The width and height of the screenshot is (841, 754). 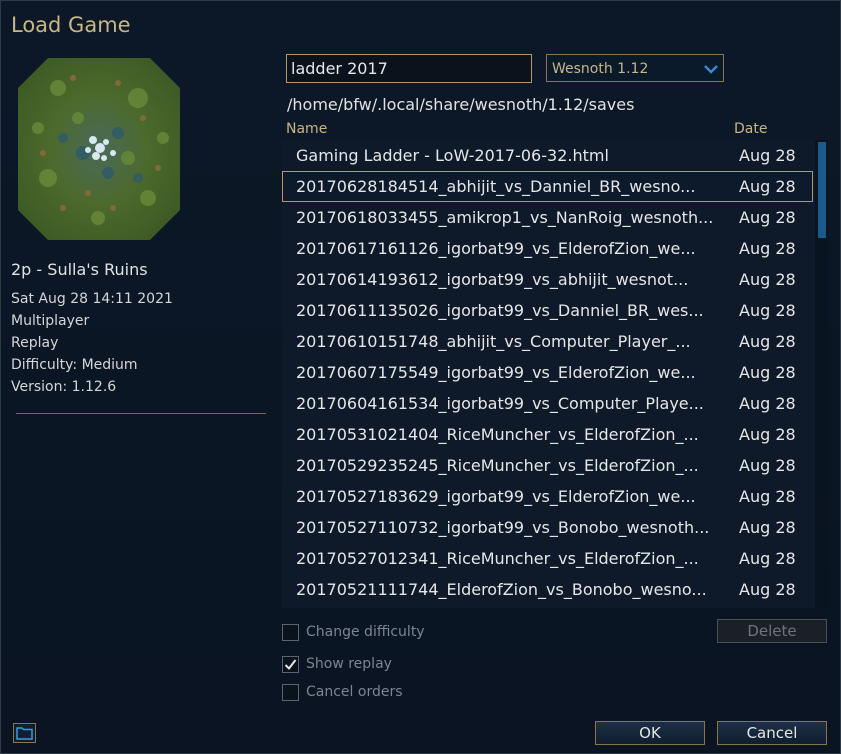 I want to click on version-info: Version: 1.12.6, so click(x=64, y=387).